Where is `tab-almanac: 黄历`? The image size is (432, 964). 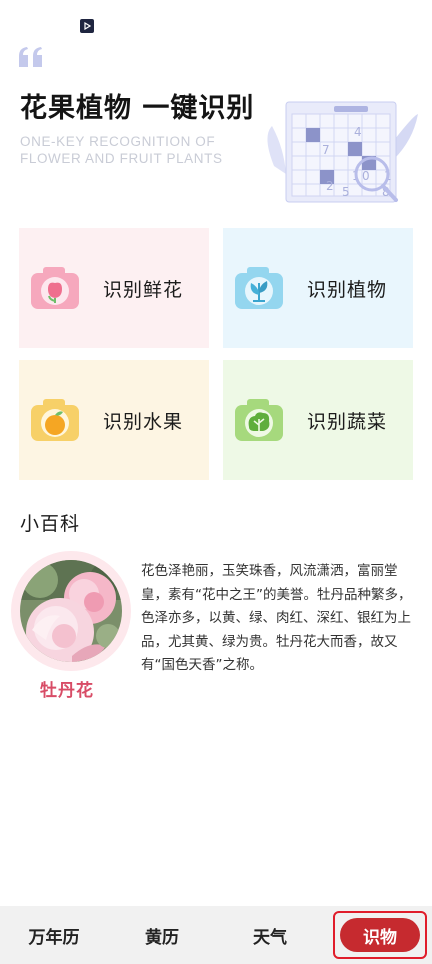 tab-almanac: 黄历 is located at coordinates (162, 935).